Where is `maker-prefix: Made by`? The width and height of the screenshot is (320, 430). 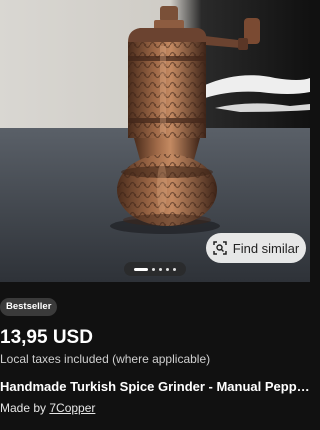
maker-prefix: Made by is located at coordinates (25, 408).